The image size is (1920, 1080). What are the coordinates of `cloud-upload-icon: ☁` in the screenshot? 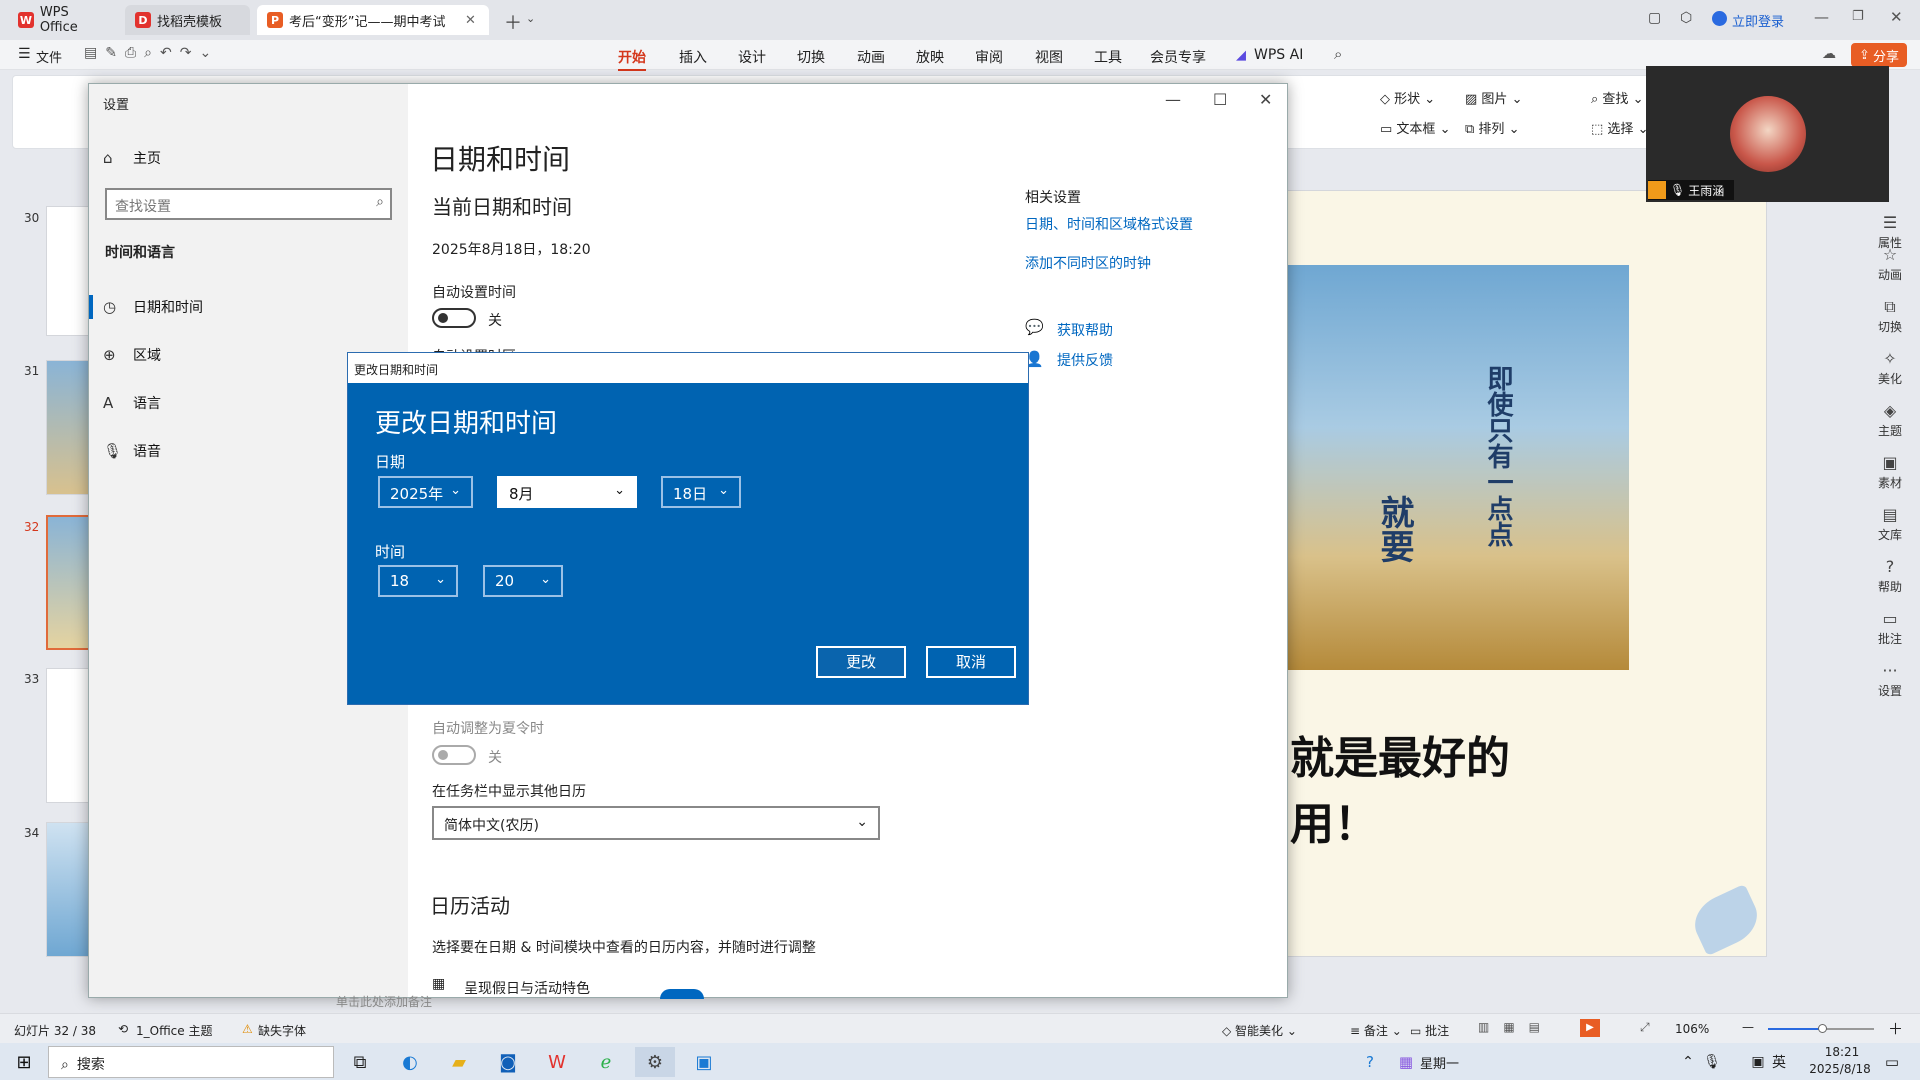 It's located at (1829, 54).